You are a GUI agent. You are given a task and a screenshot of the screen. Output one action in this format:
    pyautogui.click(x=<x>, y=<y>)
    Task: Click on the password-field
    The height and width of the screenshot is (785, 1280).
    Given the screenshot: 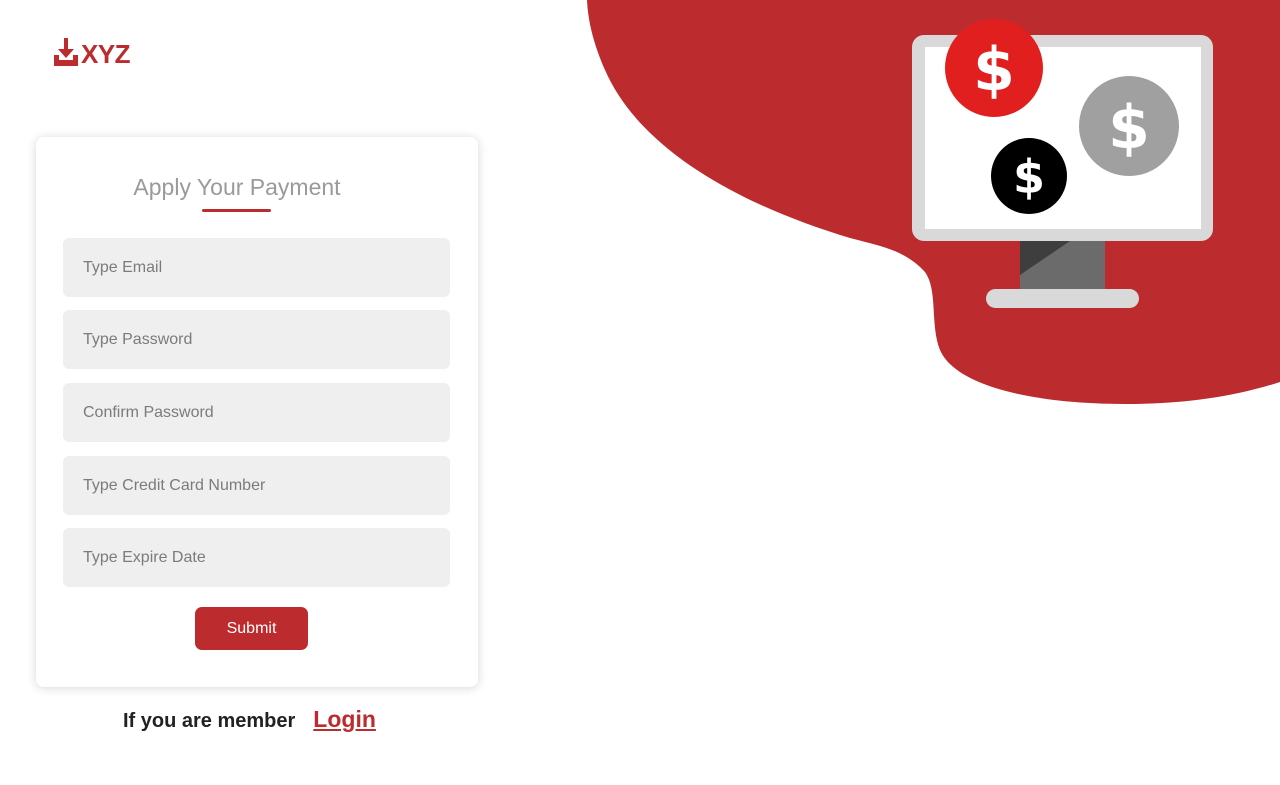 What is the action you would take?
    pyautogui.click(x=256, y=339)
    